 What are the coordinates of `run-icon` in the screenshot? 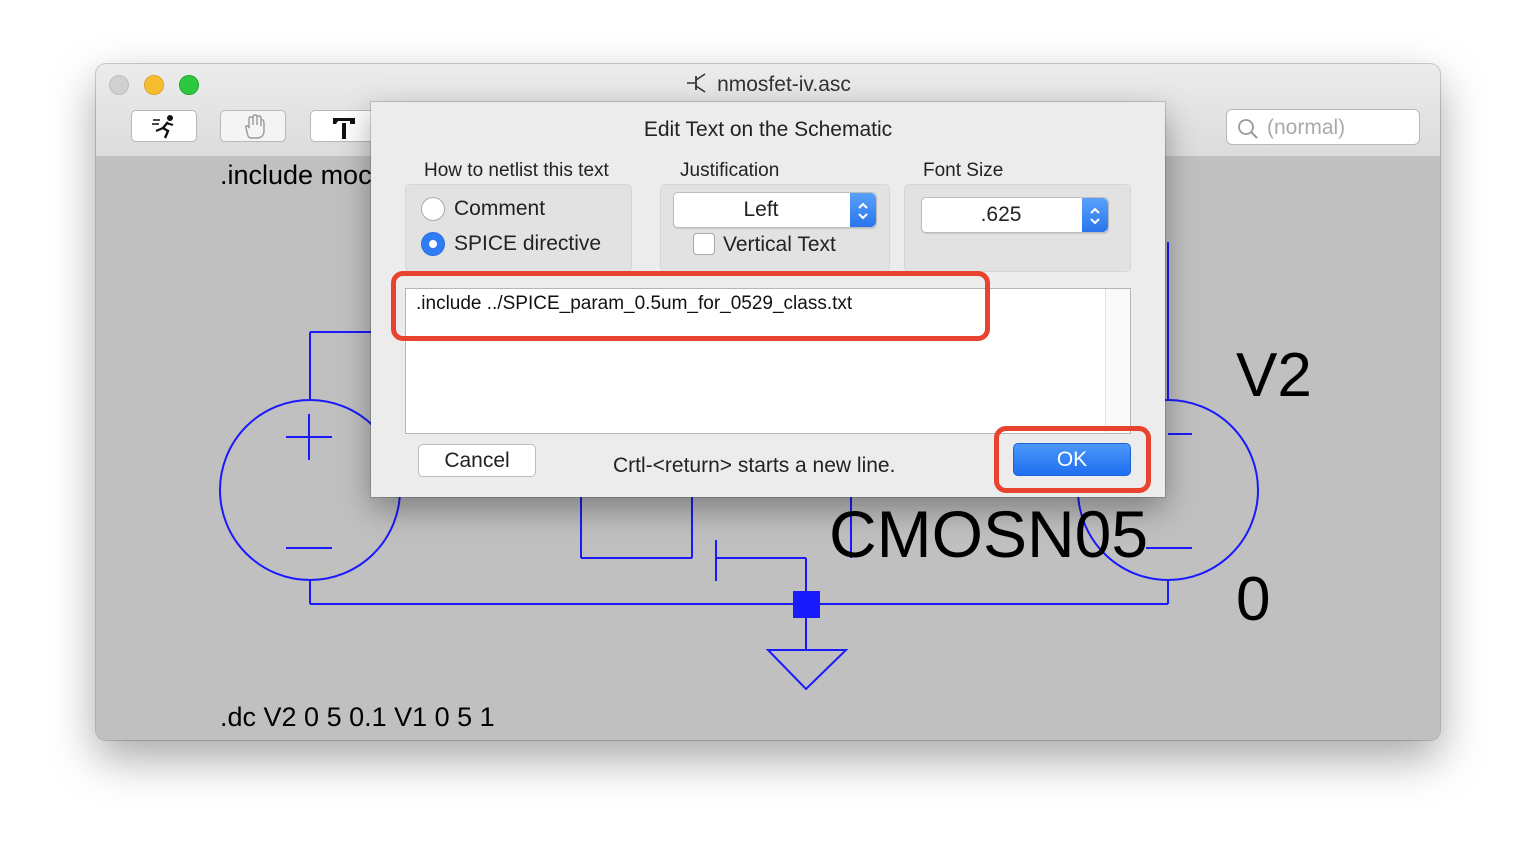 It's located at (163, 127).